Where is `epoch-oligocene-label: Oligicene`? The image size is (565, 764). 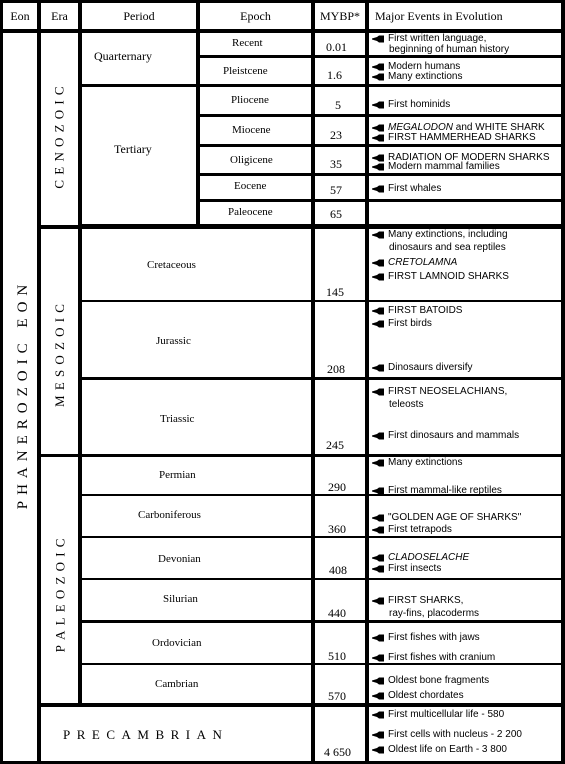
epoch-oligocene-label: Oligicene is located at coordinates (251, 160).